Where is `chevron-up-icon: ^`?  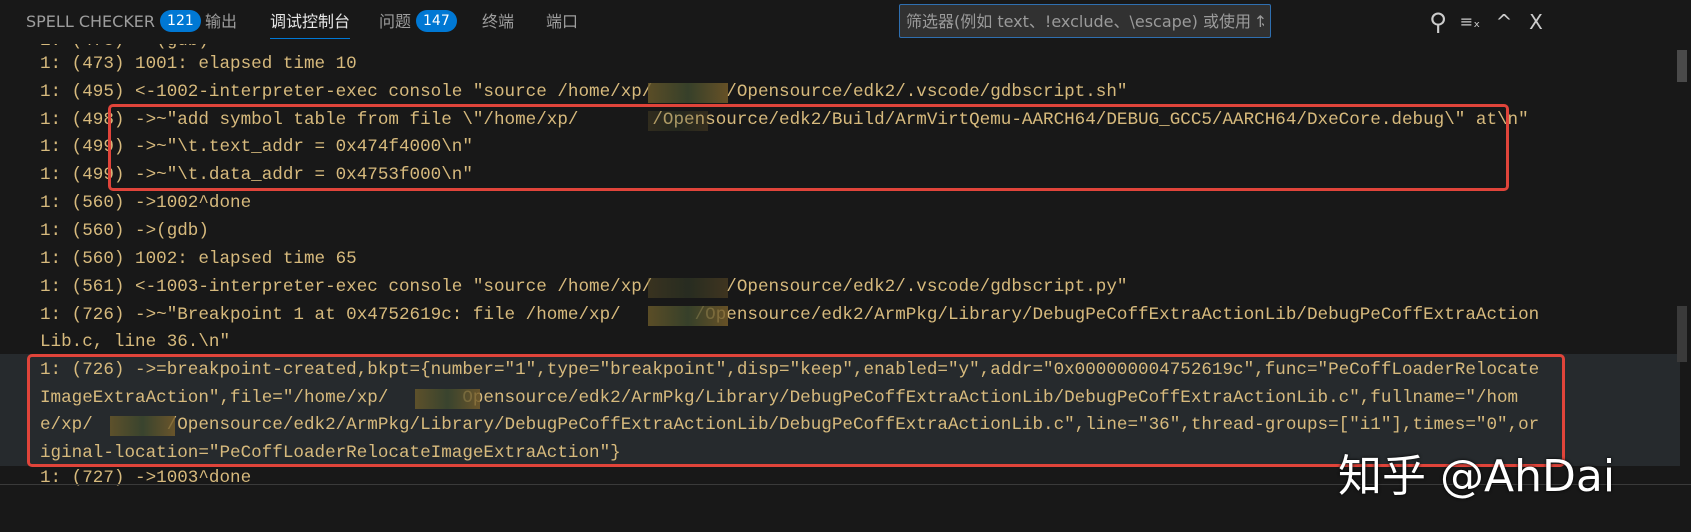 chevron-up-icon: ^ is located at coordinates (1504, 22).